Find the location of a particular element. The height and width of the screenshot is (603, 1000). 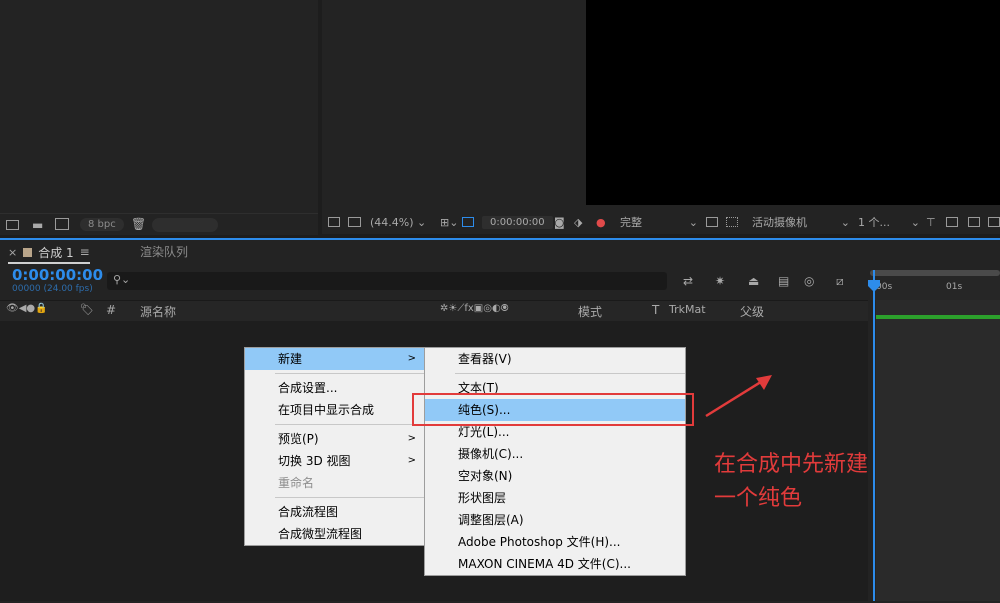

project-toolbar: ▬ 8 bpc 🗑 is located at coordinates (159, 224).